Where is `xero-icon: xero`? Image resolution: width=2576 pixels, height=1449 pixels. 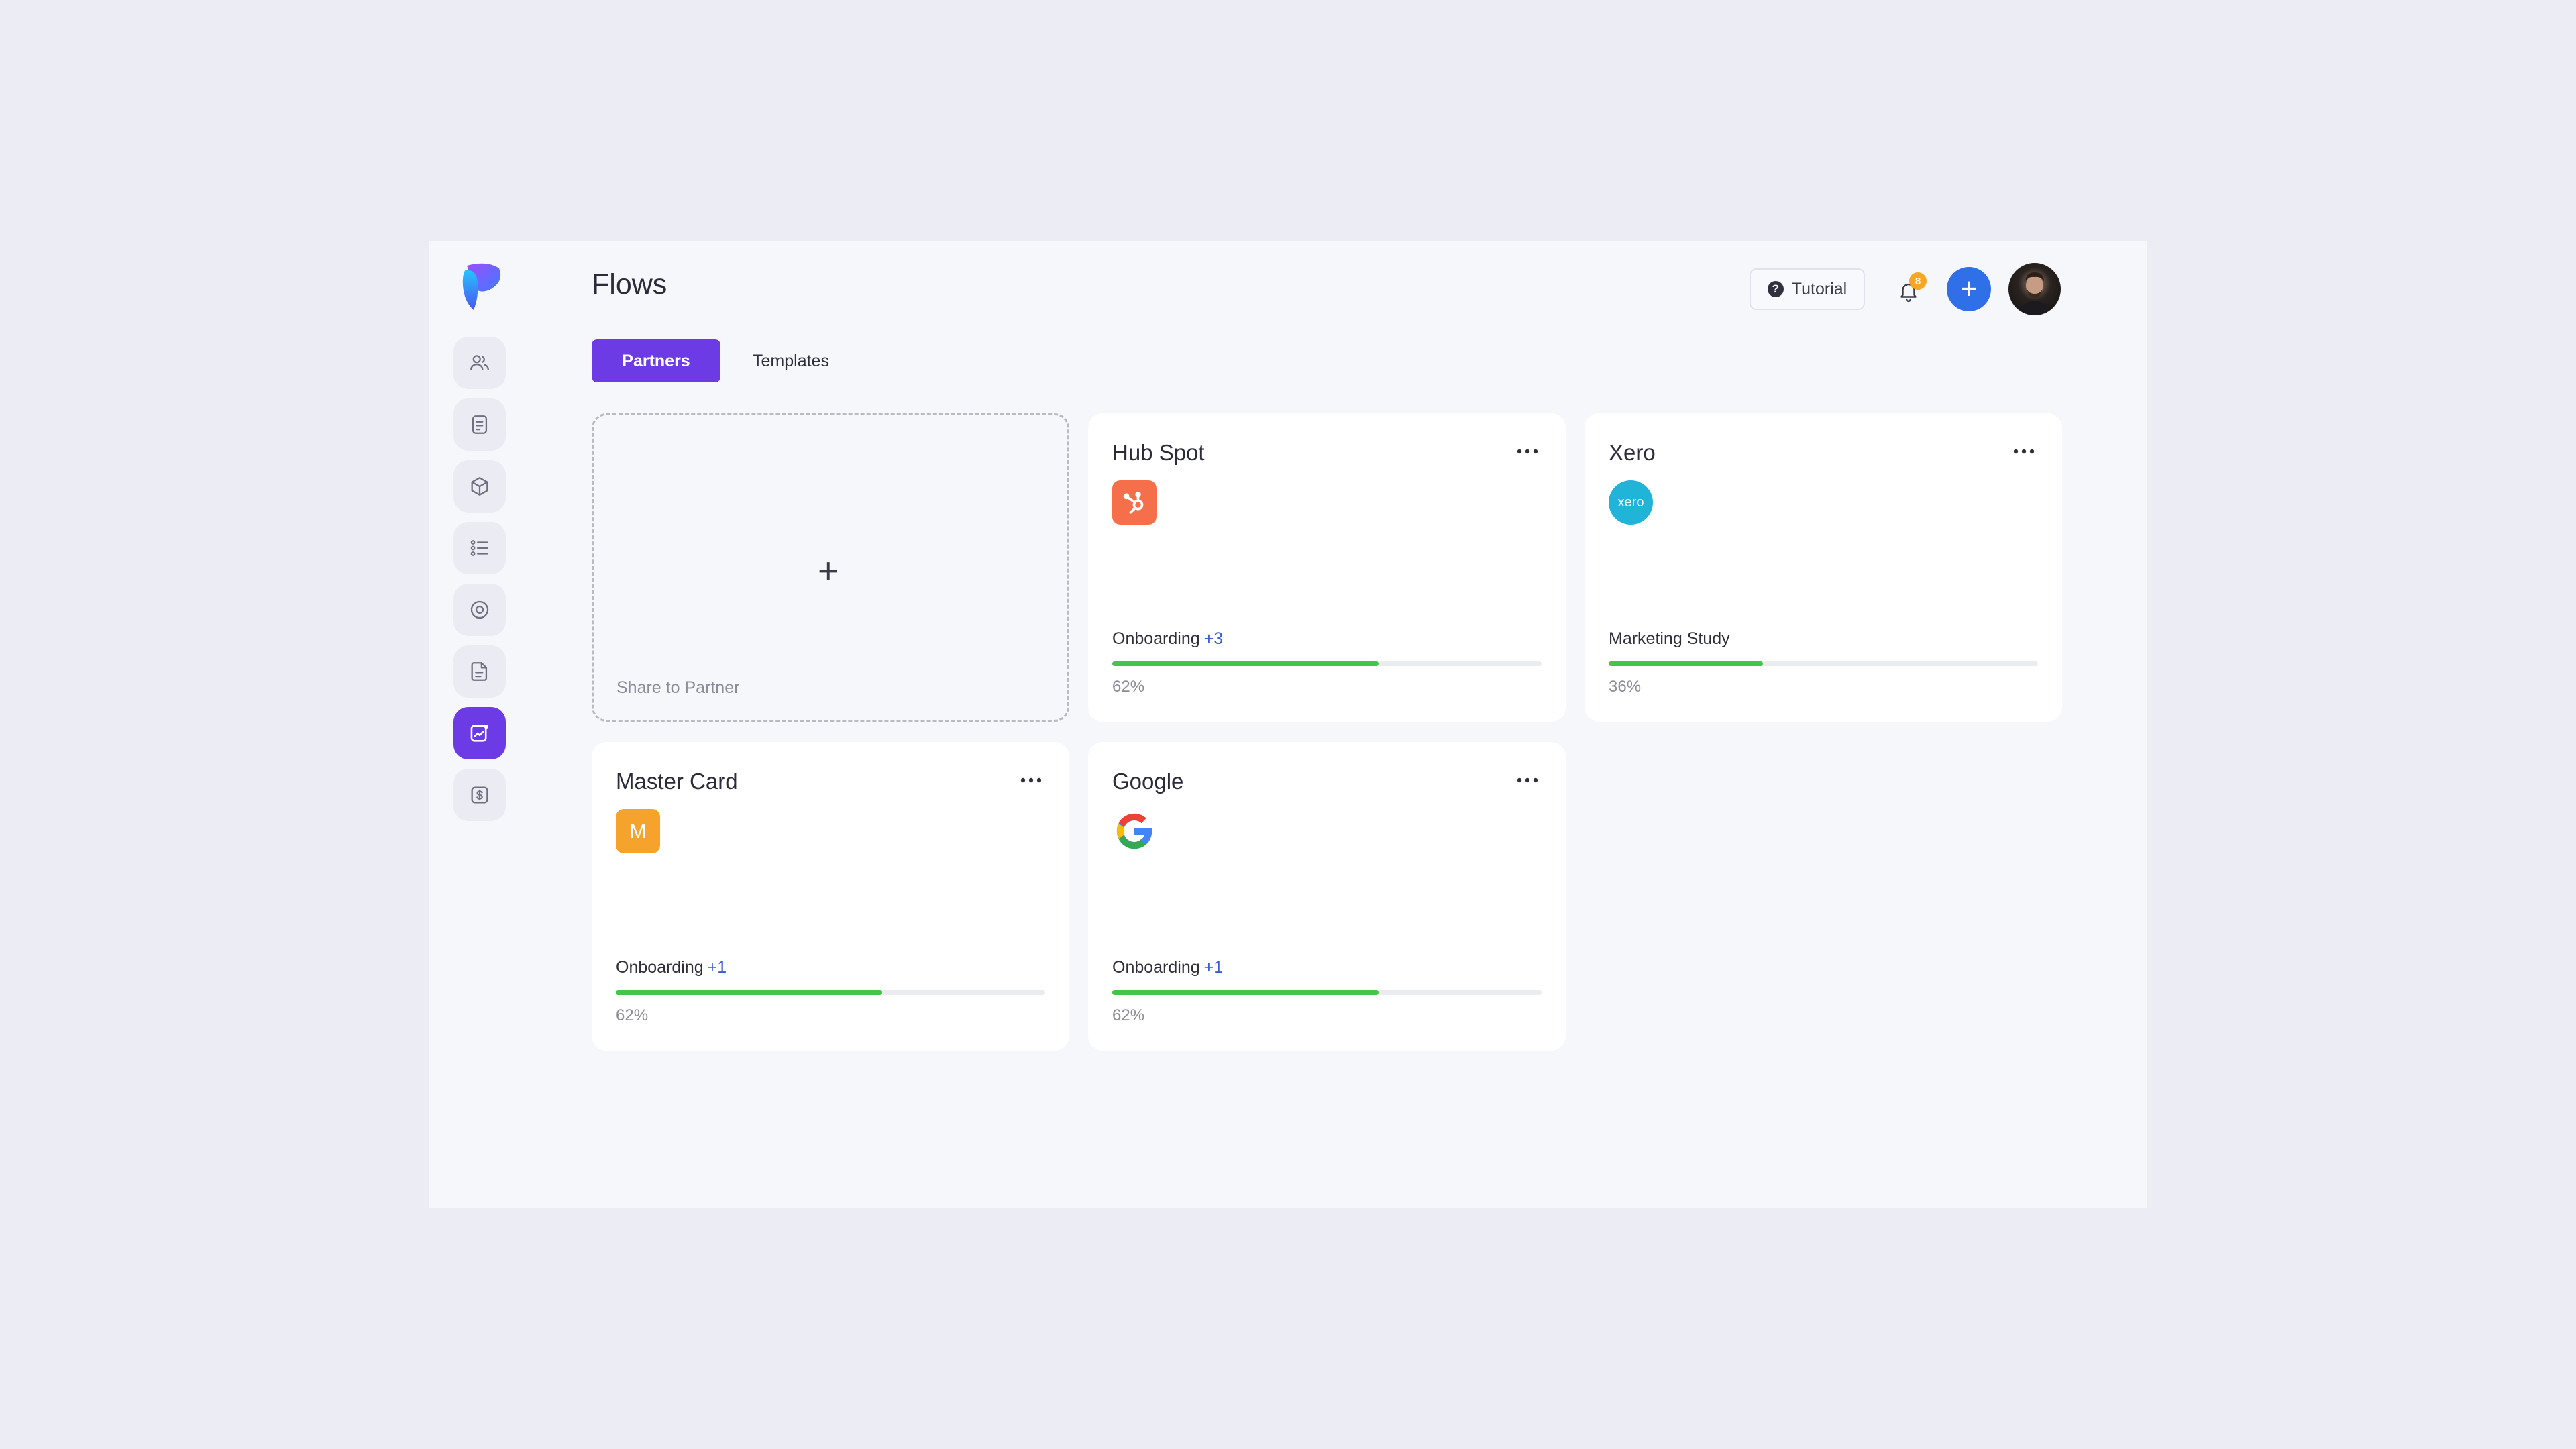
xero-icon: xero is located at coordinates (1631, 502).